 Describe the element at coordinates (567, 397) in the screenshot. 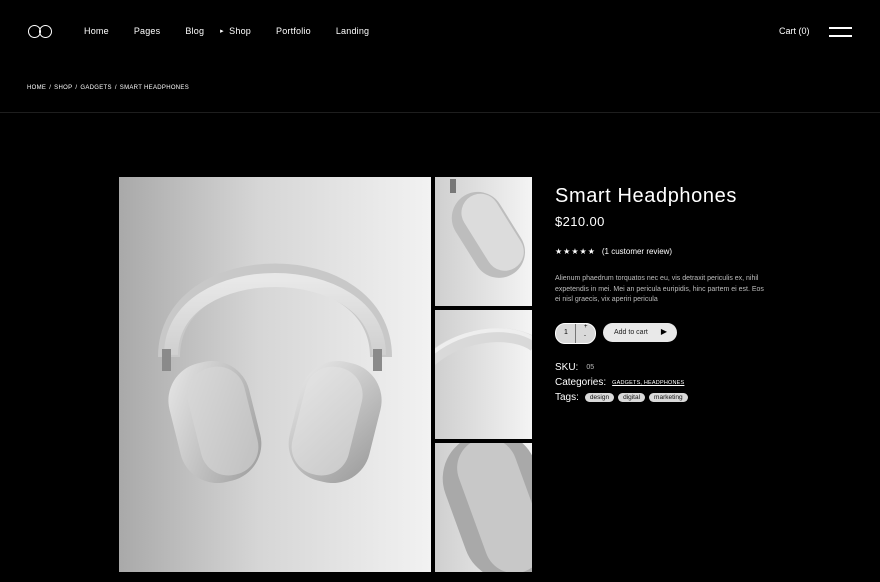

I see `tags-label: Tags:` at that location.